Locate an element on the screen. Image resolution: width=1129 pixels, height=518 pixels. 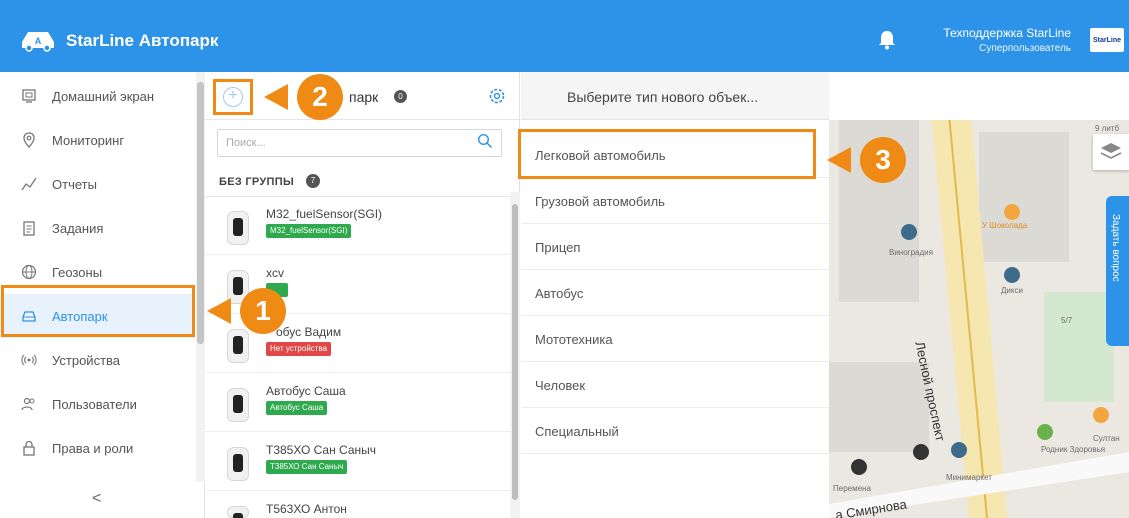
callout-number: 3 is located at coordinates (883, 160).